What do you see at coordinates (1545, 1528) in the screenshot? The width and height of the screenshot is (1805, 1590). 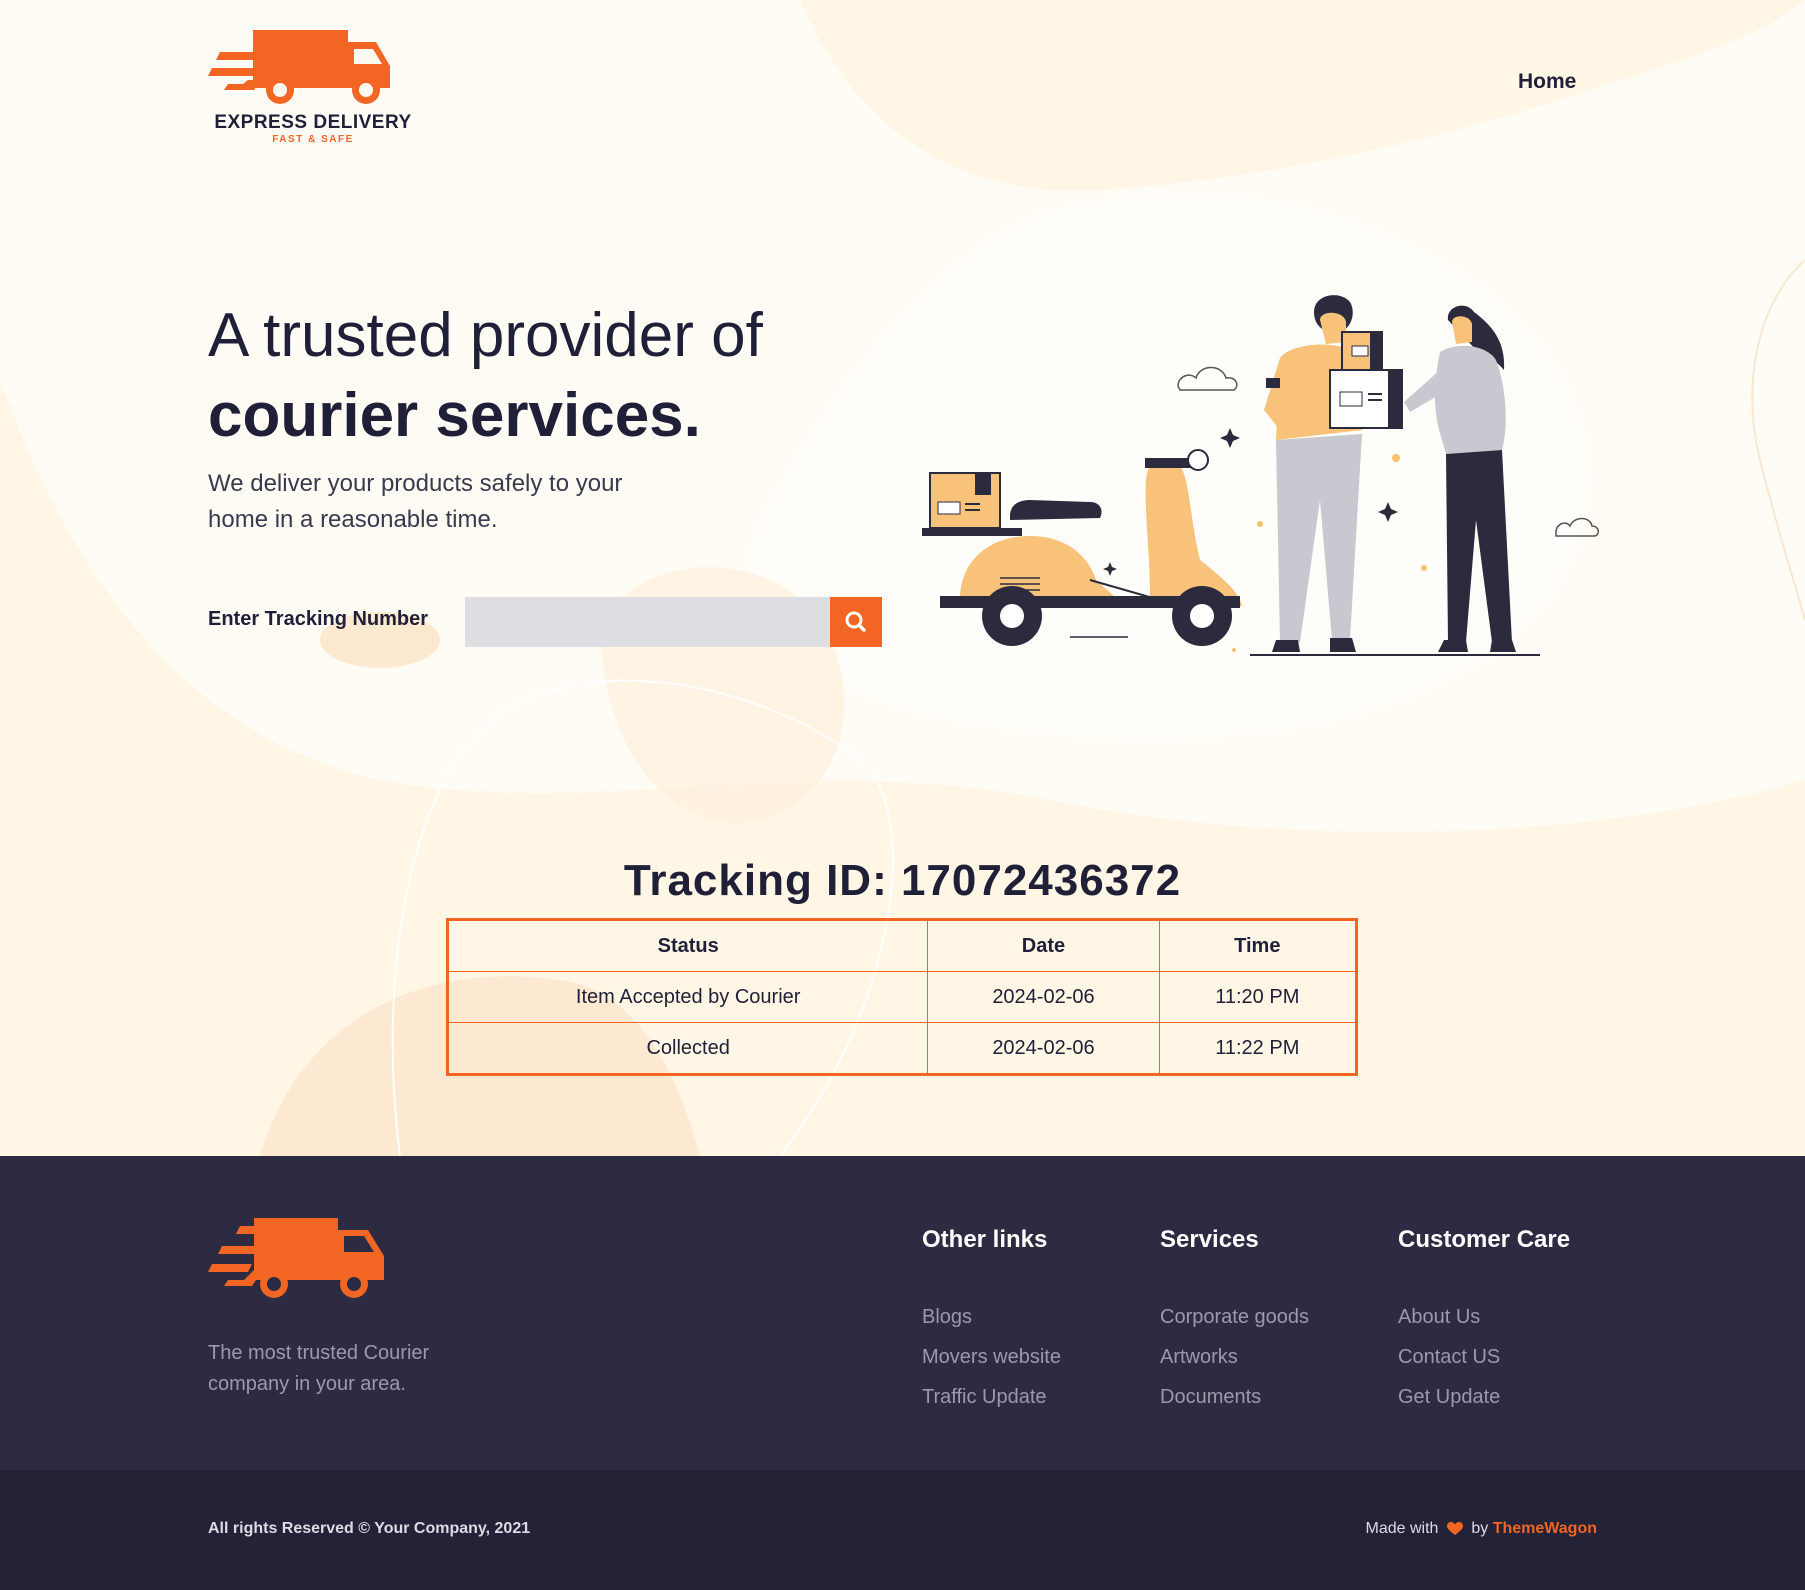 I see `themewagon-link: ThemeWagon` at bounding box center [1545, 1528].